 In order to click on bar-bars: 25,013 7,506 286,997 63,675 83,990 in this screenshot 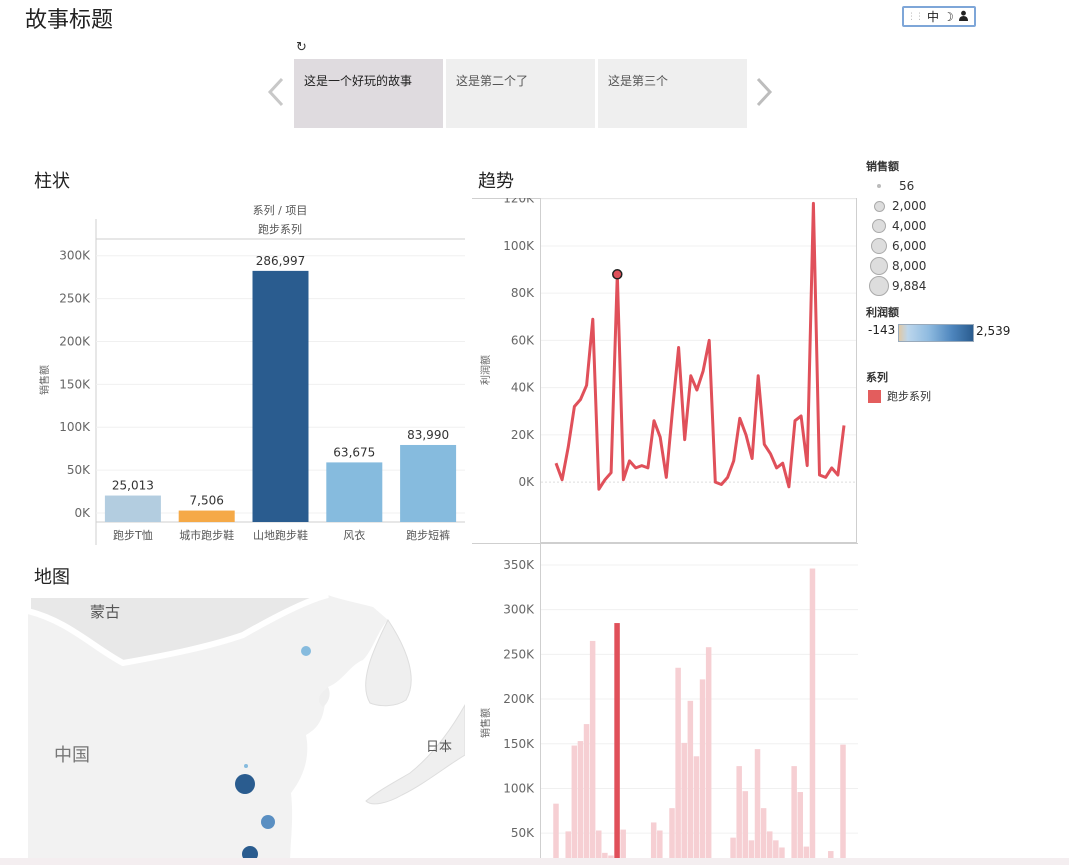, I will do `click(280, 388)`.